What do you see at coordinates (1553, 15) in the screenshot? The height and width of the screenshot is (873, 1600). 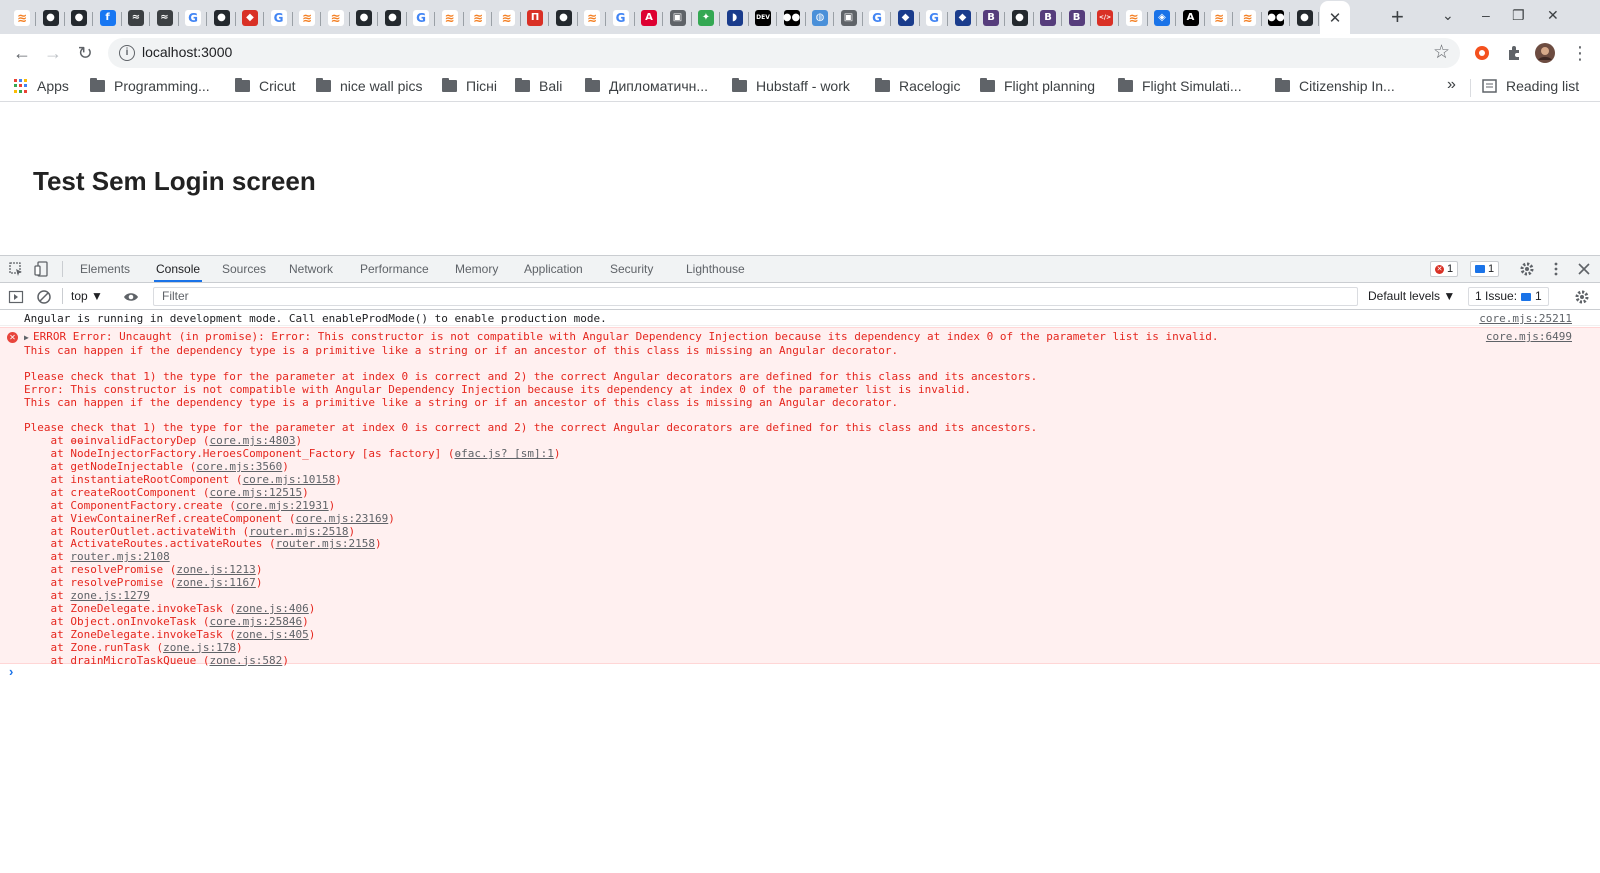 I see `close-window-icon: ✕` at bounding box center [1553, 15].